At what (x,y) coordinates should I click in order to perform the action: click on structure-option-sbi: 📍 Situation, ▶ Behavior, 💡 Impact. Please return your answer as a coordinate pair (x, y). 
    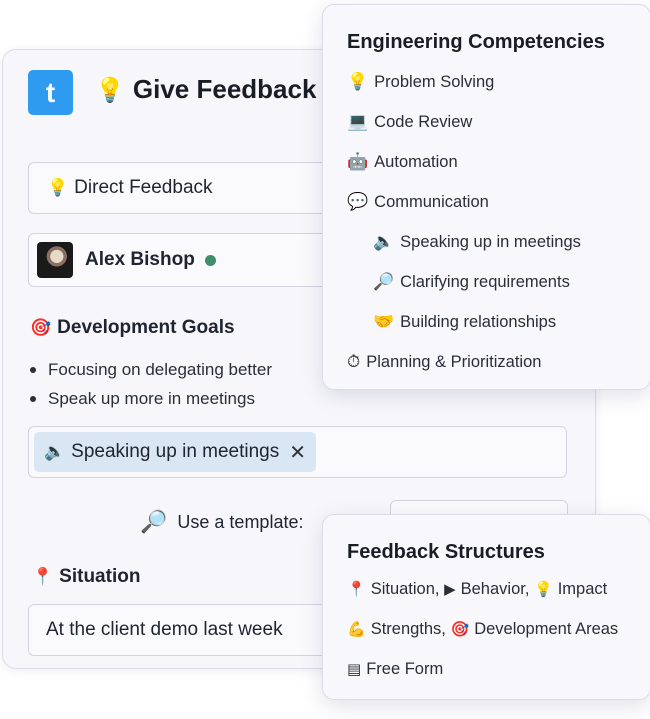
    Looking at the image, I should click on (482, 589).